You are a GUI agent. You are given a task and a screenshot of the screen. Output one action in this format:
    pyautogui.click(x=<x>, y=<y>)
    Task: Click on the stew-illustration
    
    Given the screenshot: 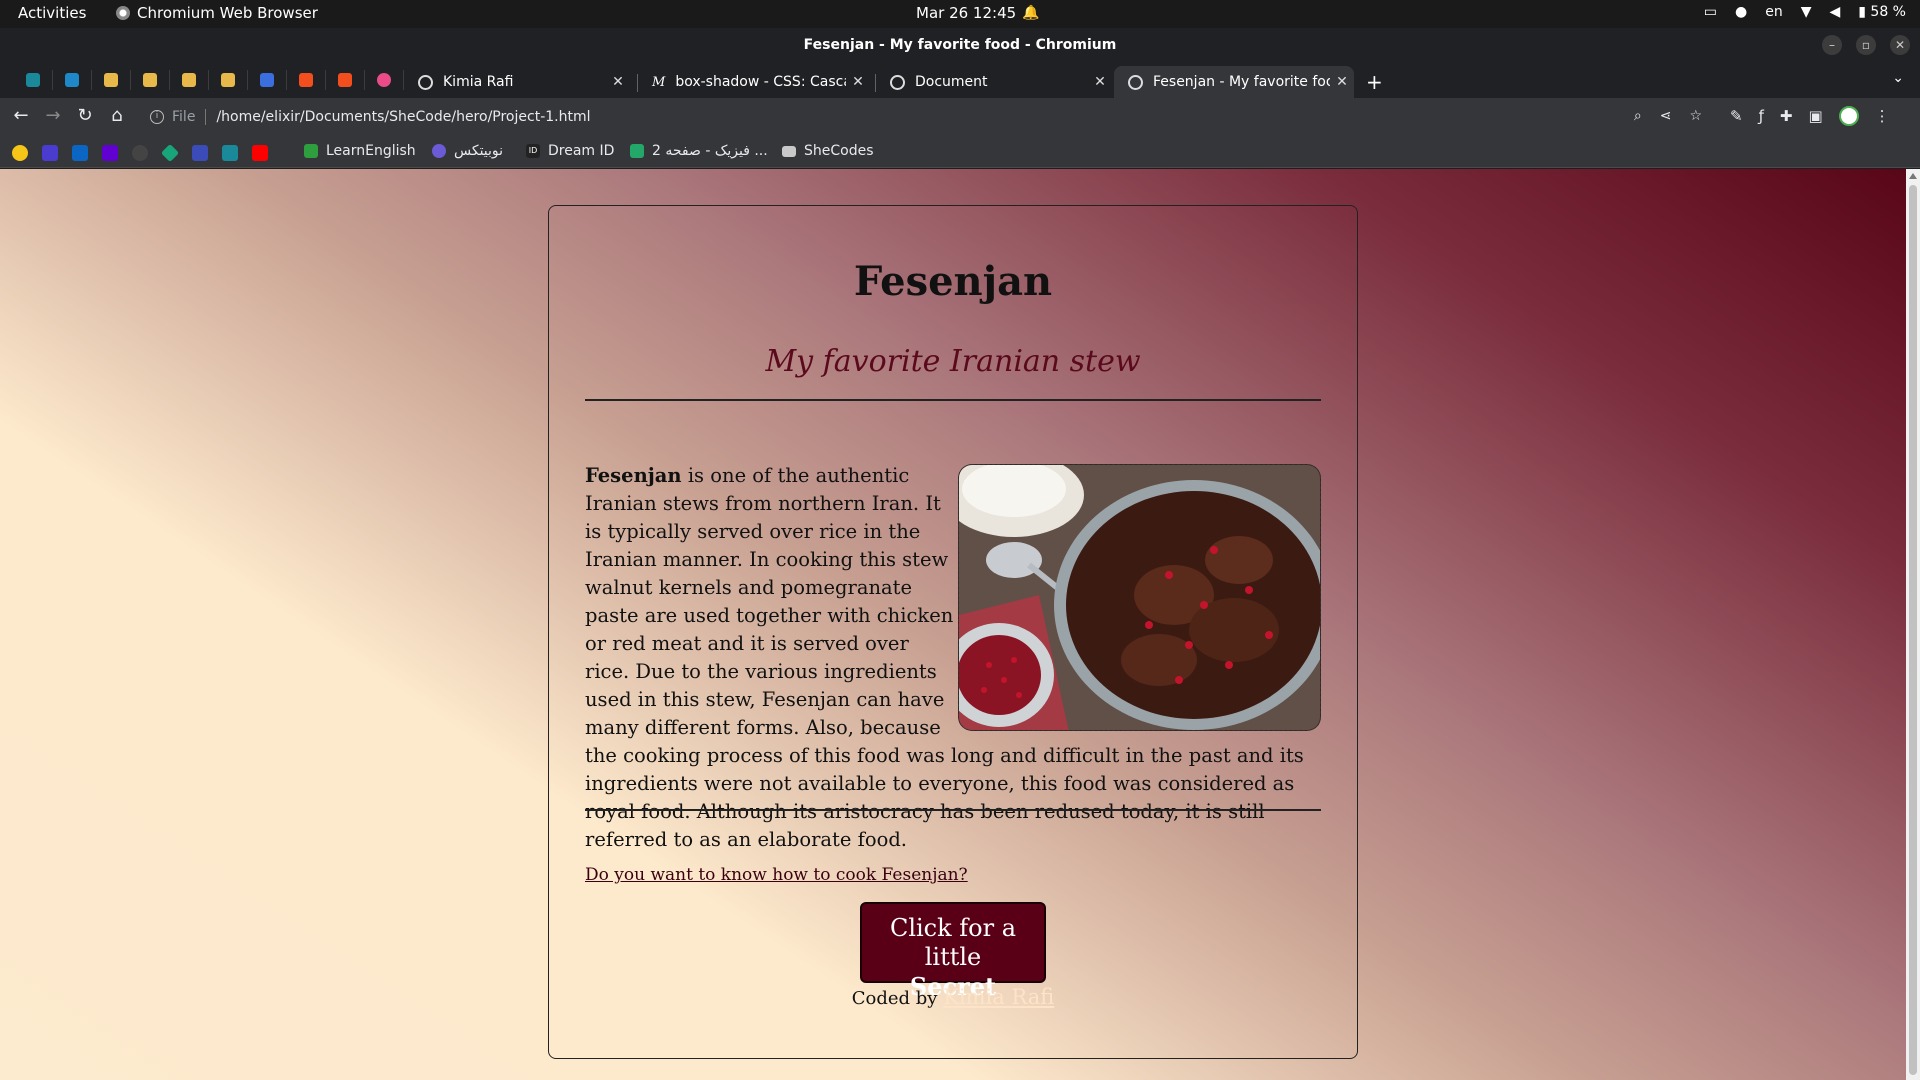 What is the action you would take?
    pyautogui.click(x=1139, y=597)
    